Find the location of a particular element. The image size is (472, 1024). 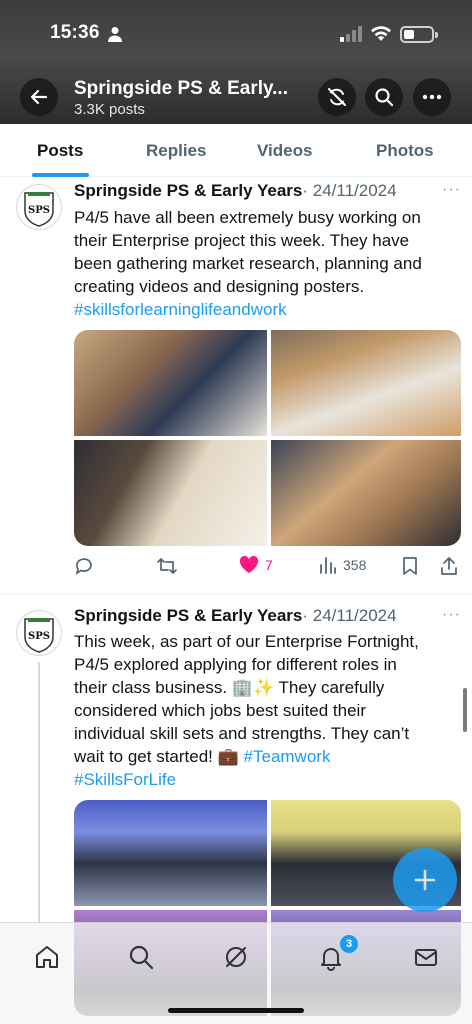

hashtag-link: #SkillsForLife is located at coordinates (265, 779).